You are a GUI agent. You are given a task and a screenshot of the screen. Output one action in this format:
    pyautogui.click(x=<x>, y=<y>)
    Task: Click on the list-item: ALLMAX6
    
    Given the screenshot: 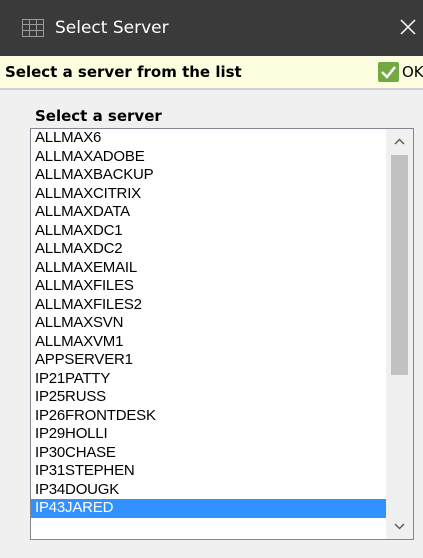 What is the action you would take?
    pyautogui.click(x=208, y=138)
    